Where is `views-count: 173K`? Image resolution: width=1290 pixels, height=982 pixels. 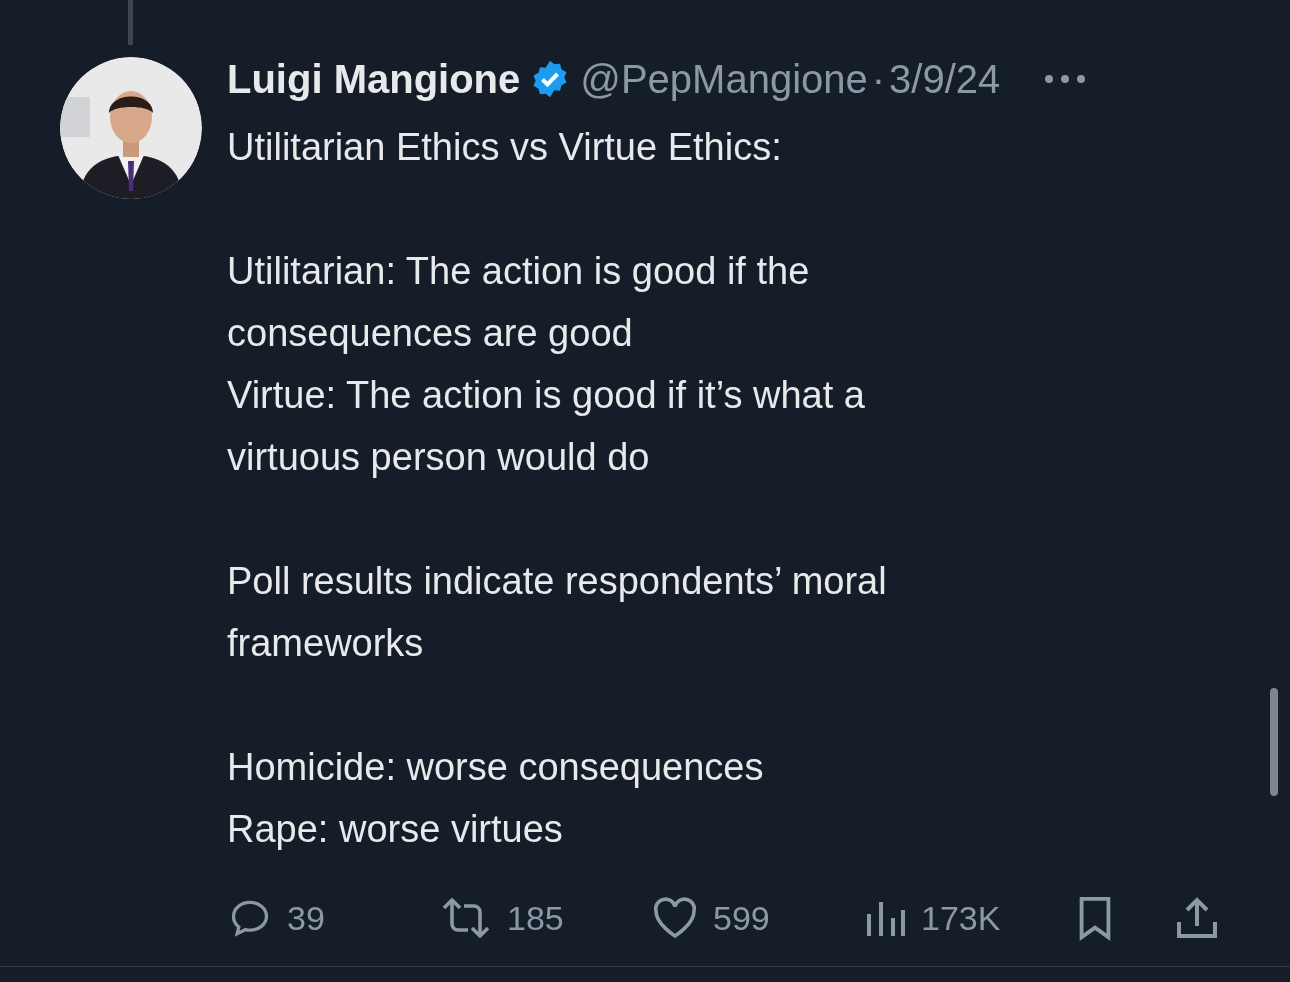 views-count: 173K is located at coordinates (961, 918).